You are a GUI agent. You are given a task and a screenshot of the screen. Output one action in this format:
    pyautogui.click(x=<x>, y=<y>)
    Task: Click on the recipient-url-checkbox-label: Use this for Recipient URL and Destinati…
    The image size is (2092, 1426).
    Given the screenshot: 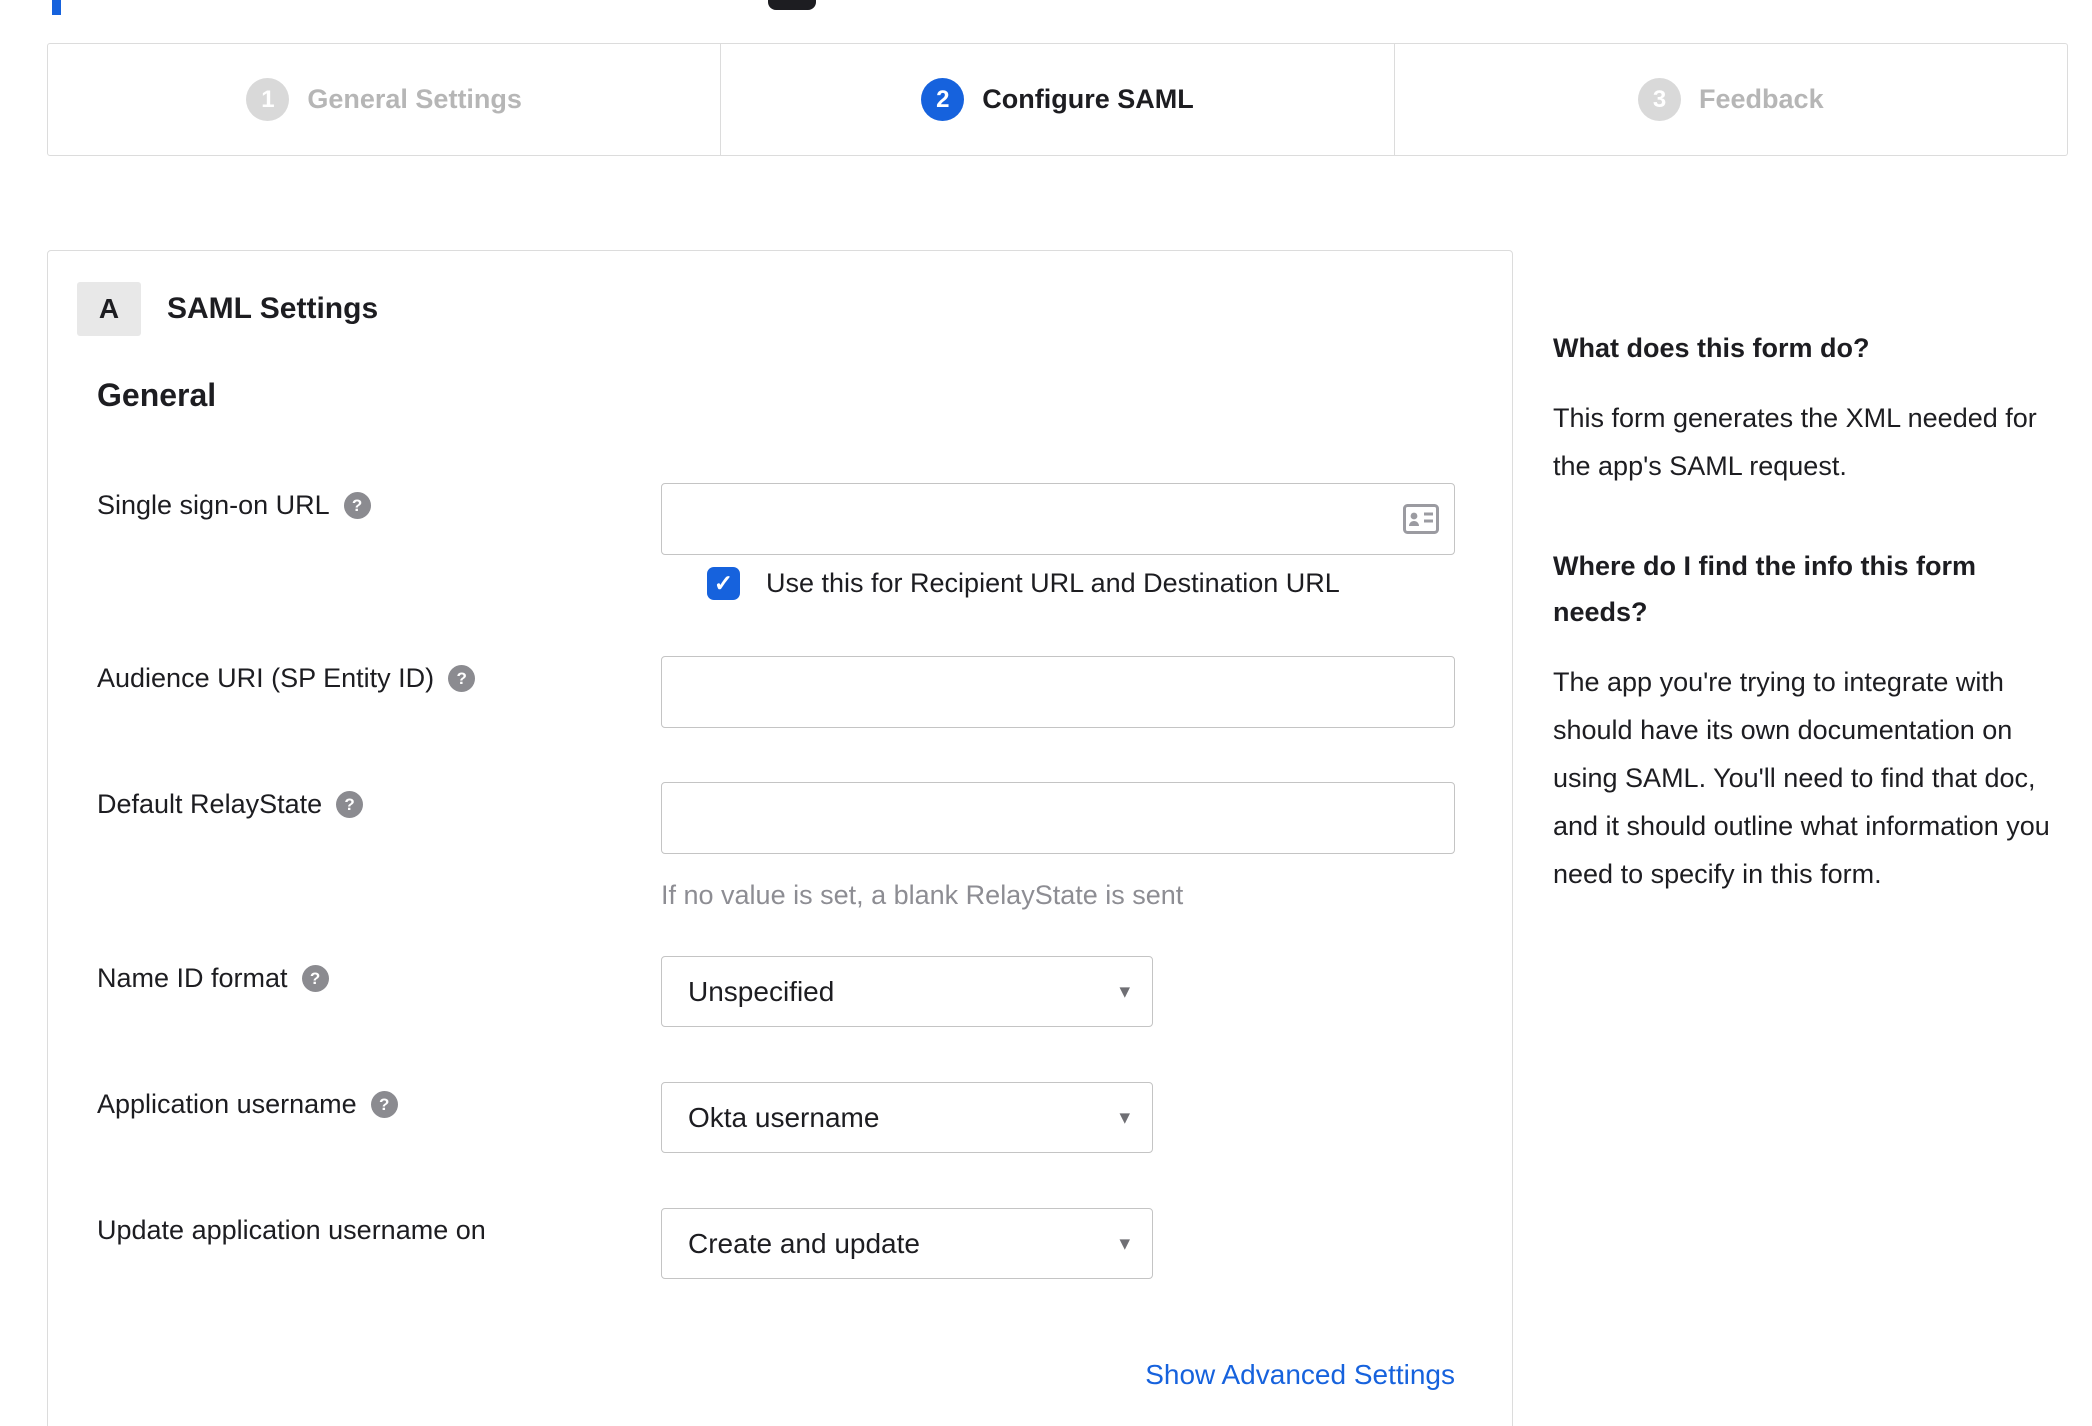 What is the action you would take?
    pyautogui.click(x=1053, y=583)
    